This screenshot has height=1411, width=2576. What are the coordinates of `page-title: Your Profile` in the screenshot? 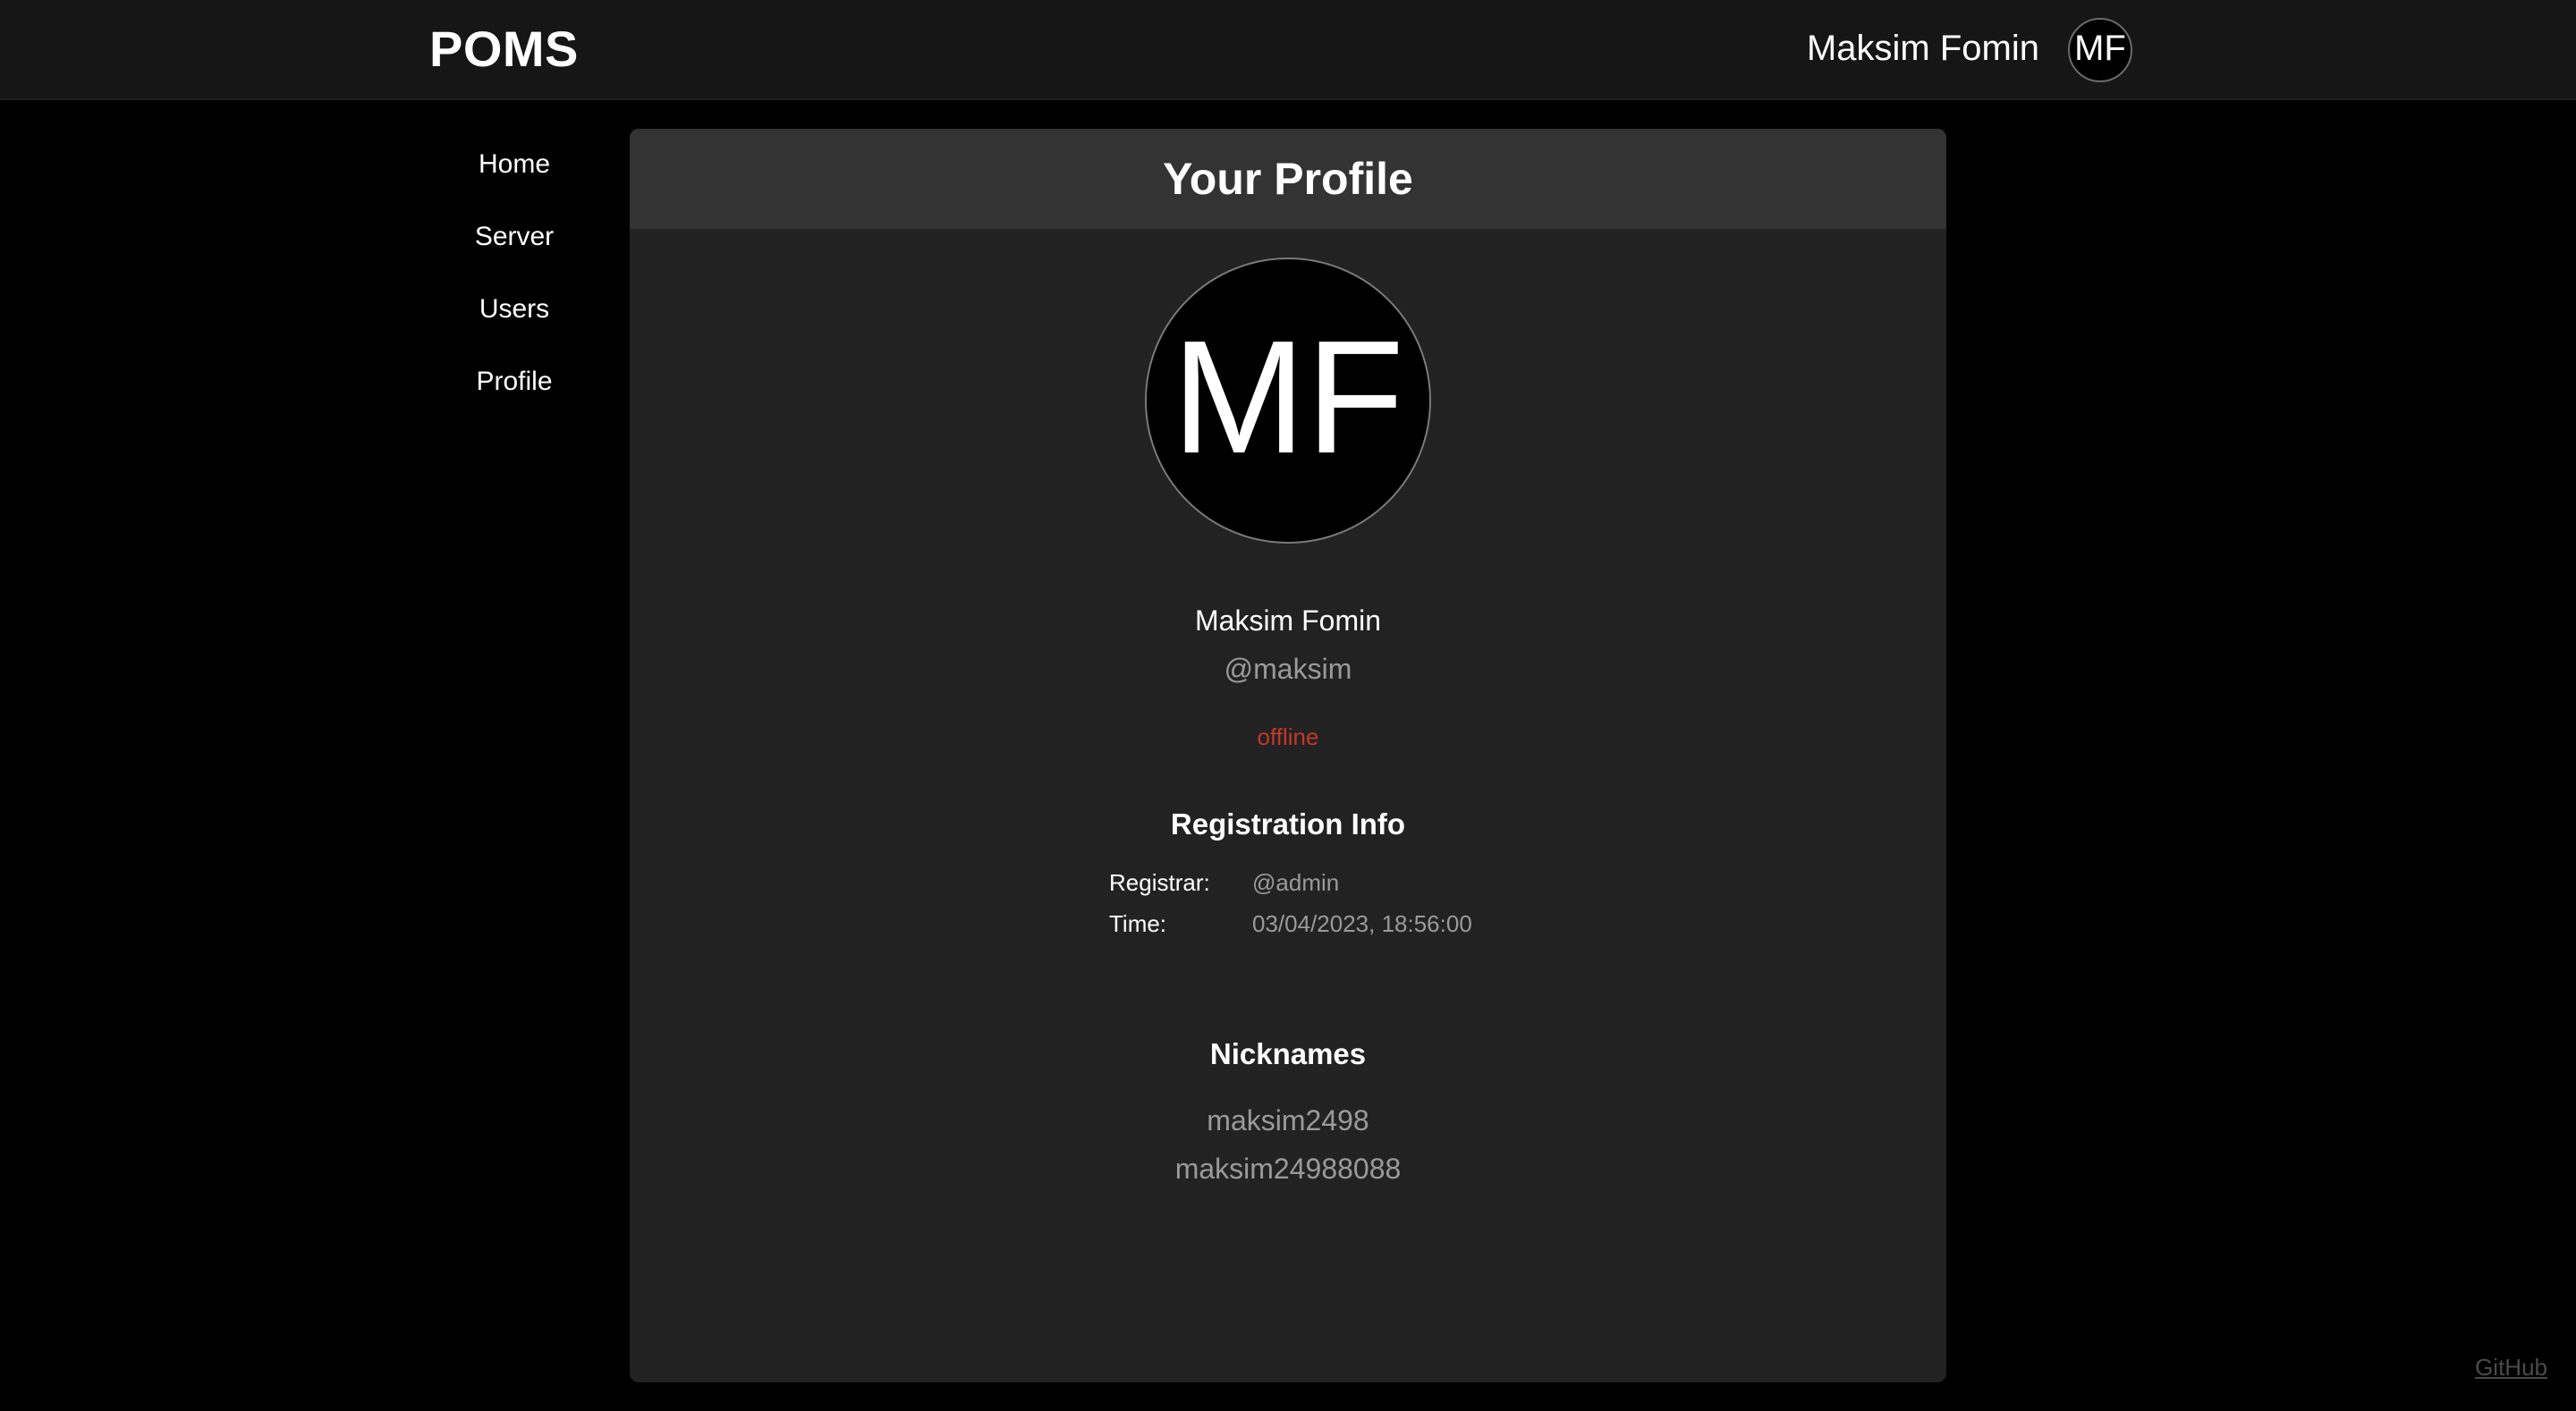 It's located at (1288, 179).